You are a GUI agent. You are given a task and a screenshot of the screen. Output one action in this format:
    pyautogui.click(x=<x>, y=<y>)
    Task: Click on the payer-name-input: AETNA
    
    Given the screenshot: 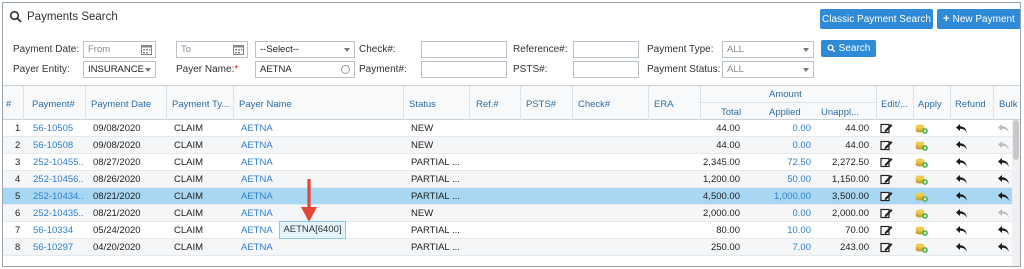 What is the action you would take?
    pyautogui.click(x=305, y=69)
    